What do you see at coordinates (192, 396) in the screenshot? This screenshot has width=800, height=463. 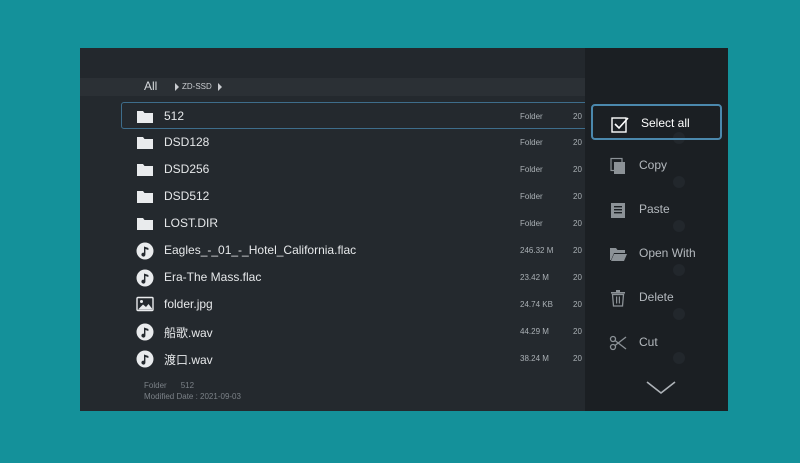 I see `info-modified-date: Modified Date : 2021-09-03` at bounding box center [192, 396].